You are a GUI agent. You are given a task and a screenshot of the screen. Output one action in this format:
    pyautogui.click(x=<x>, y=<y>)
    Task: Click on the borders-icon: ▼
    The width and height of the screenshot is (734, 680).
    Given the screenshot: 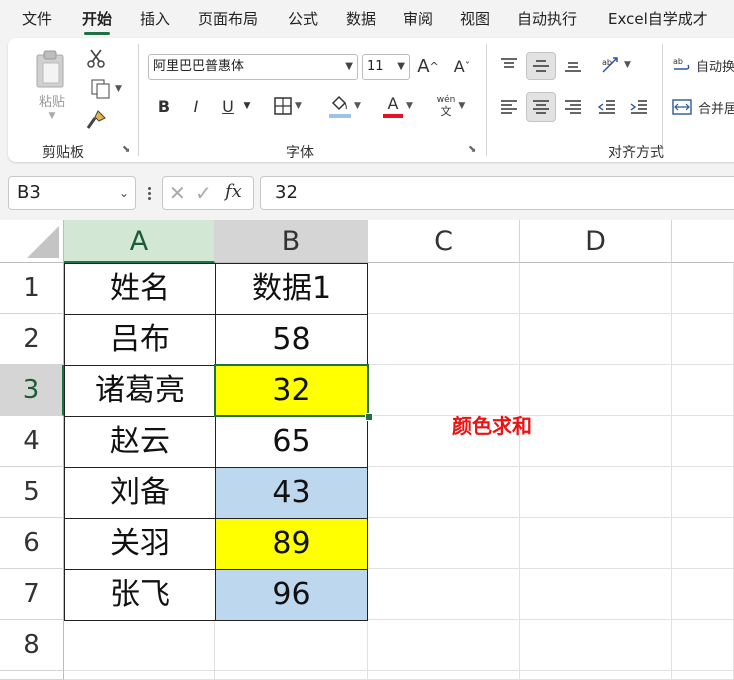 What is the action you would take?
    pyautogui.click(x=288, y=106)
    